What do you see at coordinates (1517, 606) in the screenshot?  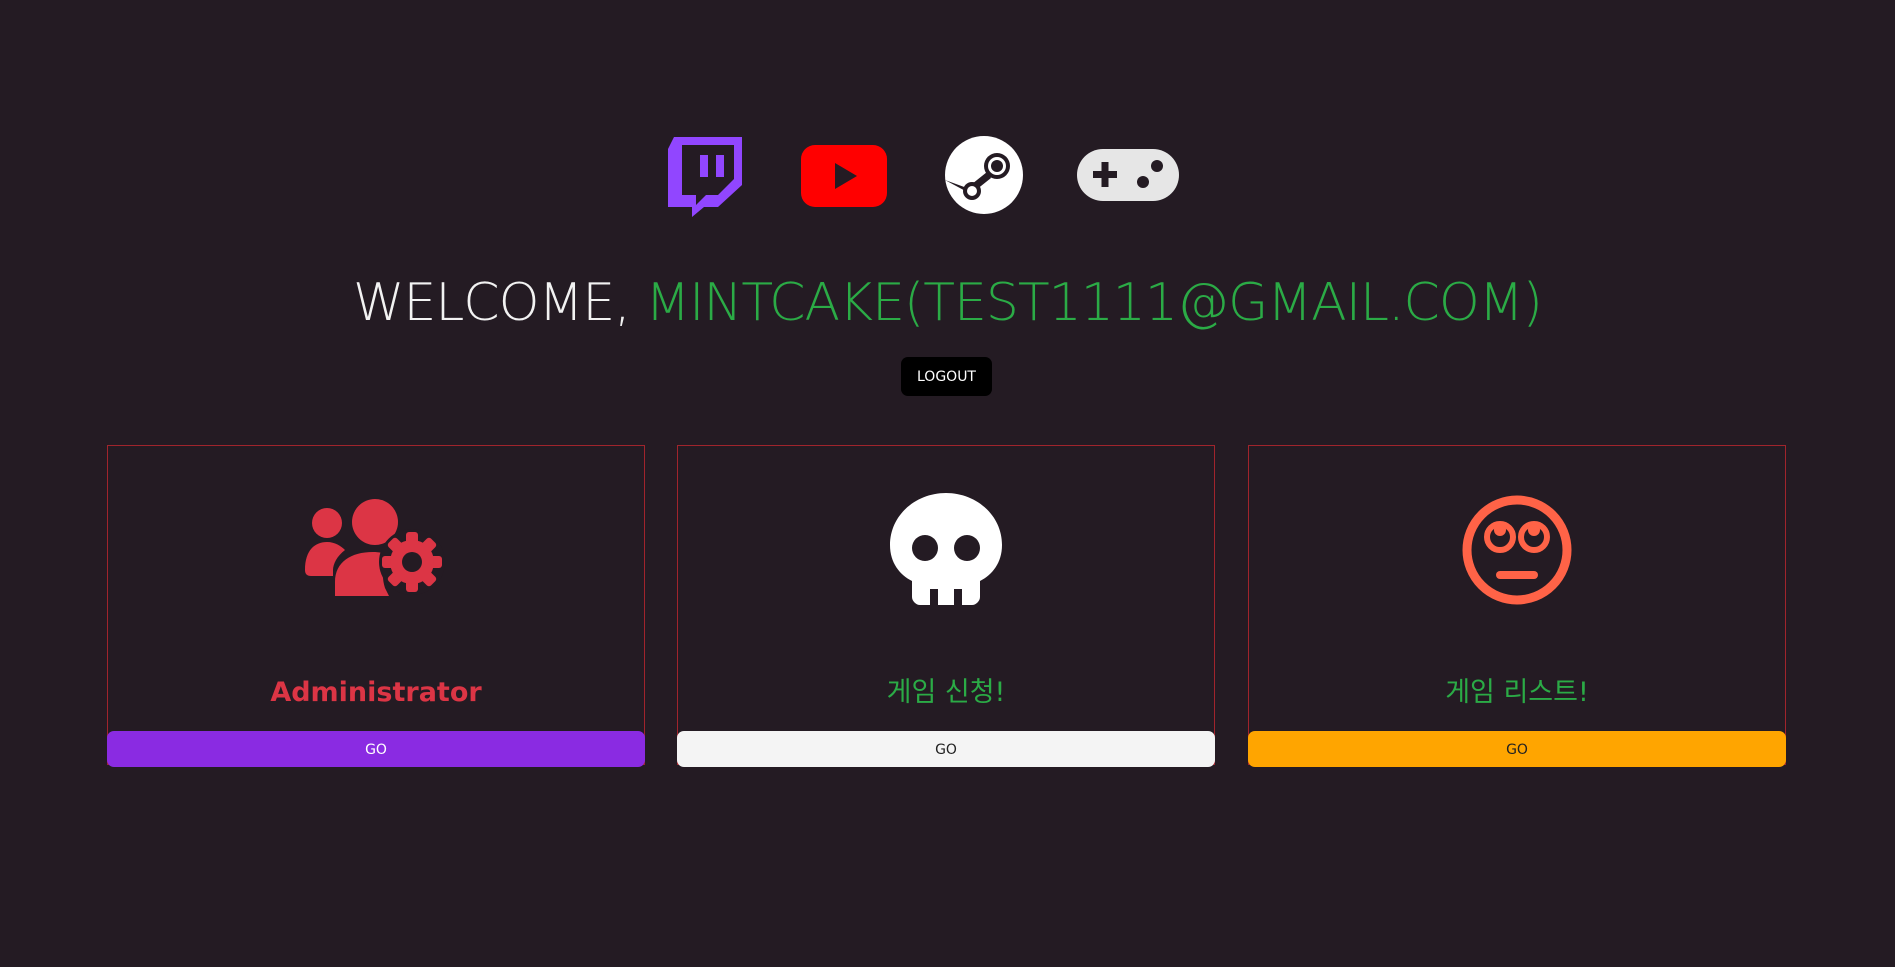 I see `card-game-list: 게임 리스트! GO` at bounding box center [1517, 606].